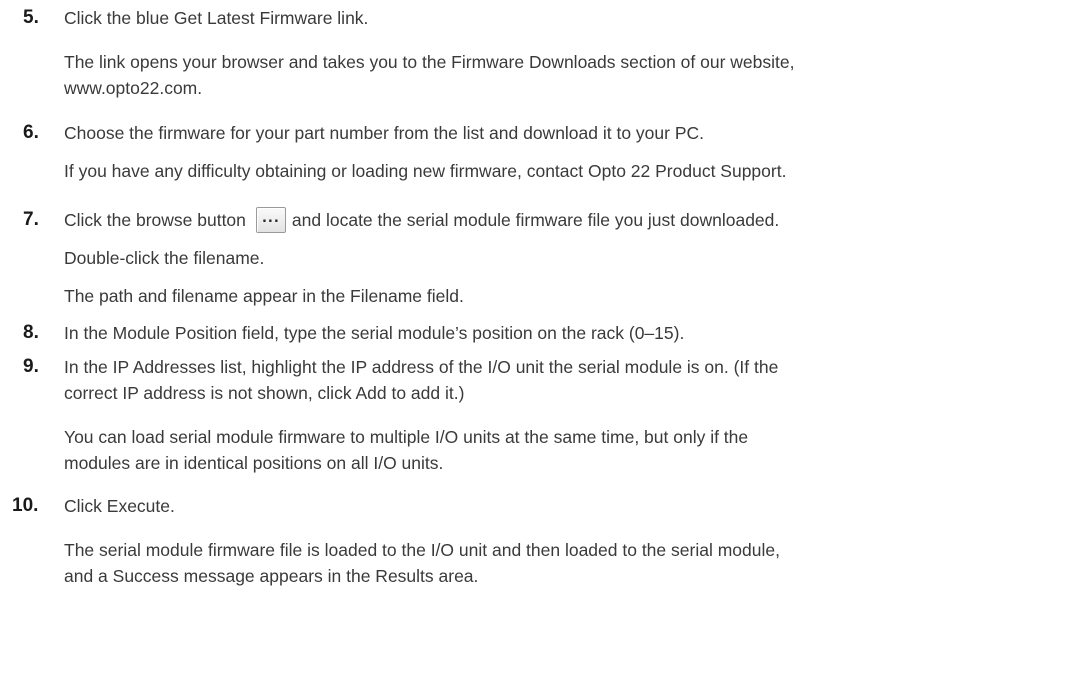 This screenshot has height=696, width=1065. I want to click on step-number: 7., so click(31, 219).